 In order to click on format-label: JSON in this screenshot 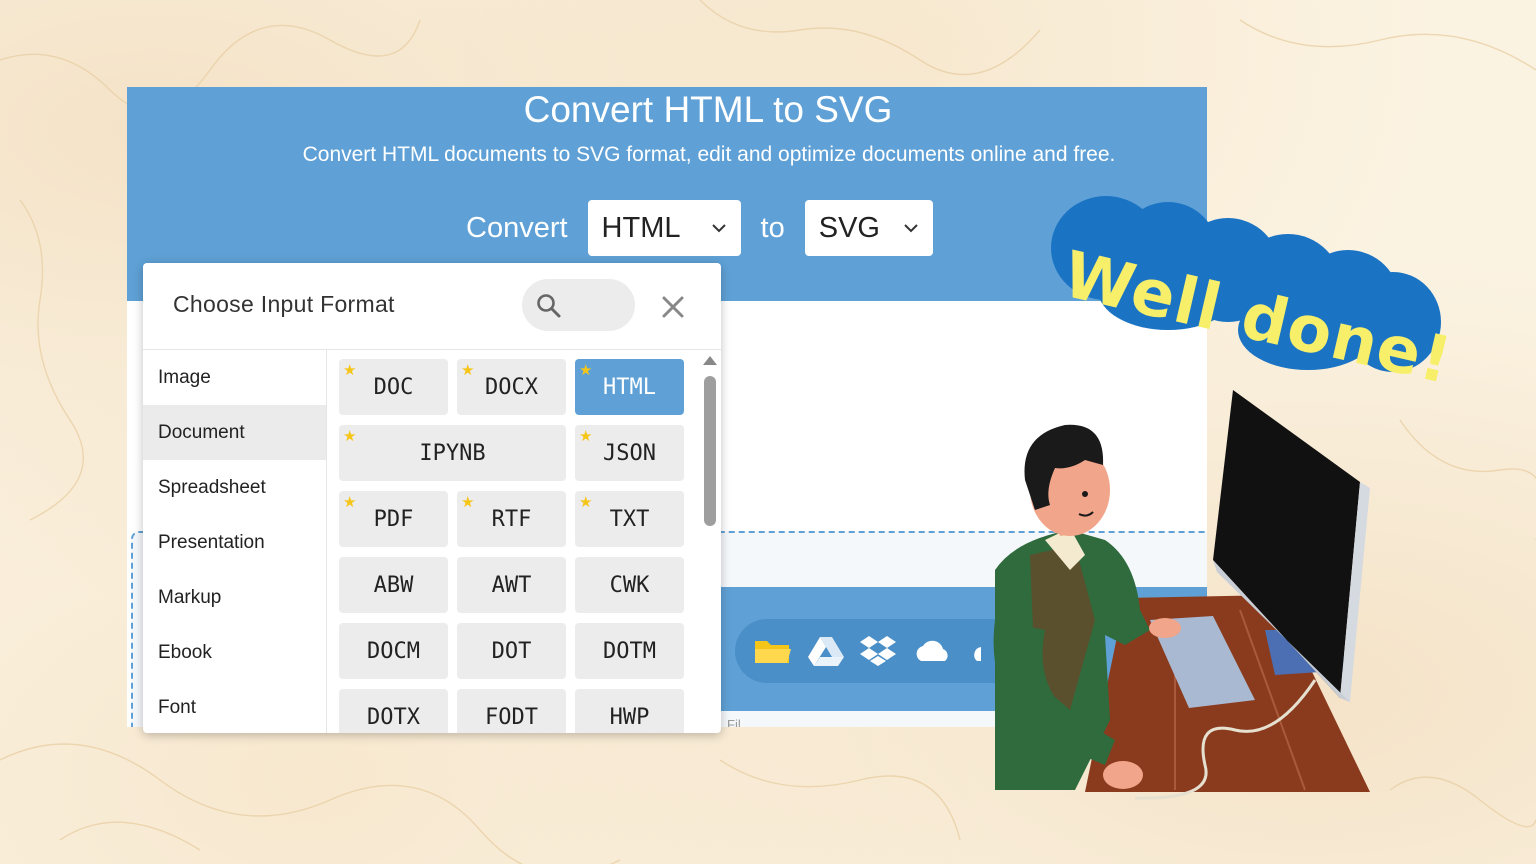, I will do `click(629, 453)`.